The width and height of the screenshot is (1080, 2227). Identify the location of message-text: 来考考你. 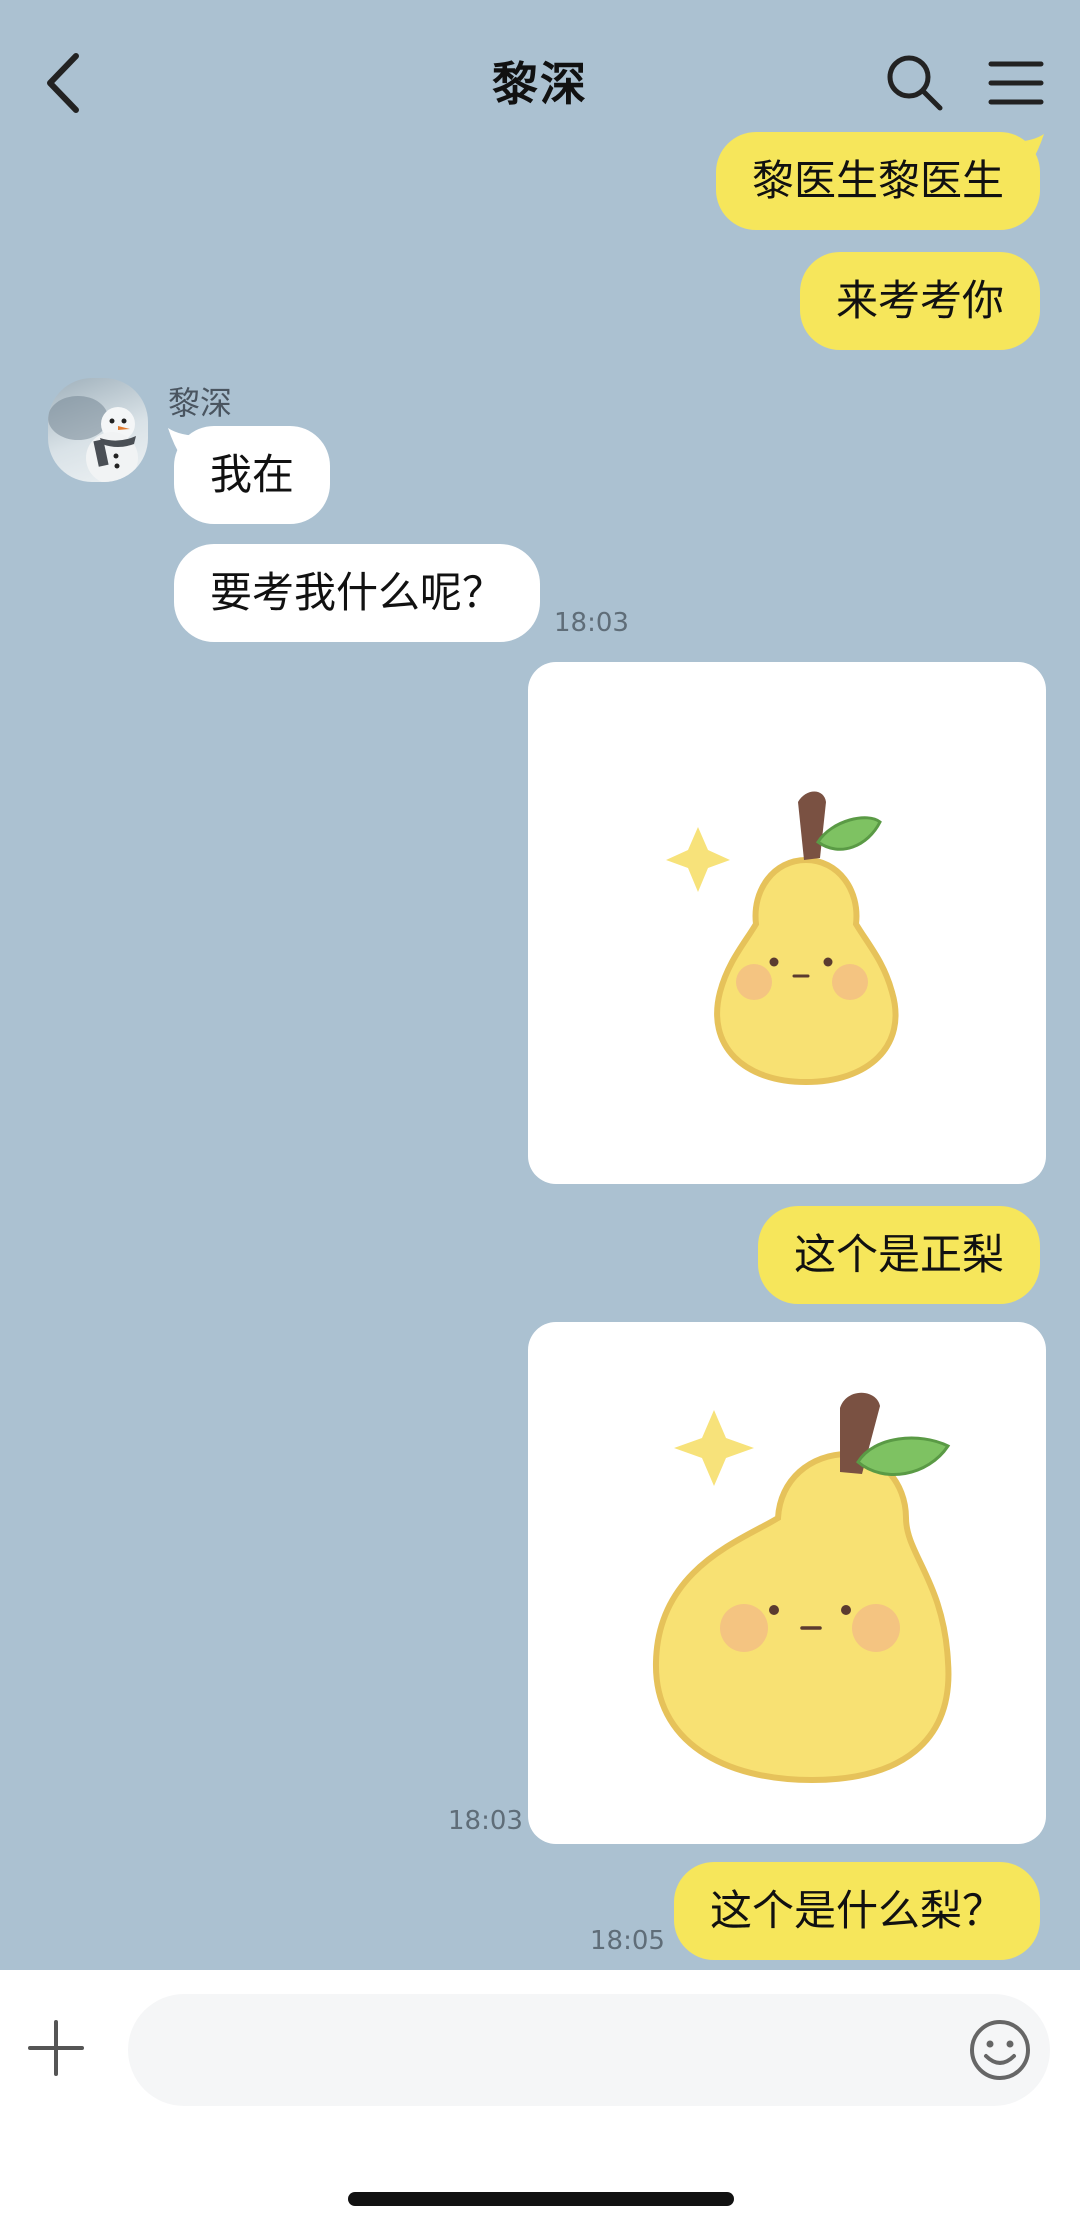
(919, 300).